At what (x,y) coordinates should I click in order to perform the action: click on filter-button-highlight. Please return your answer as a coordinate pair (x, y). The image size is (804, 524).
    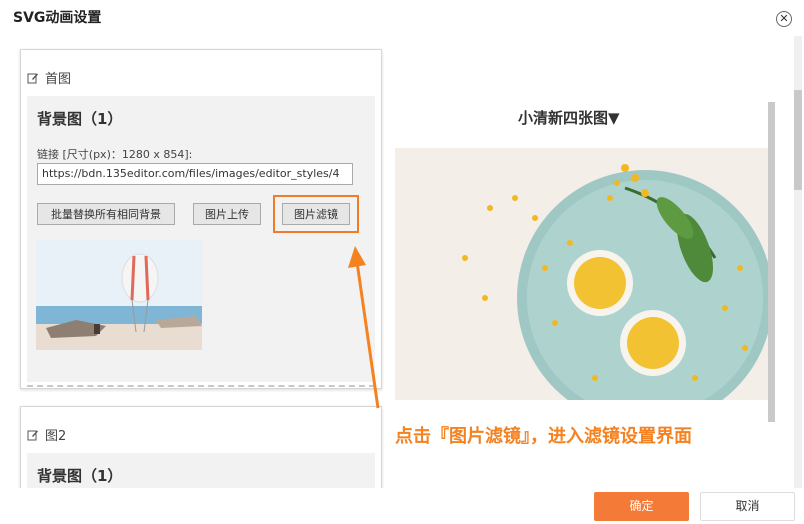
    Looking at the image, I should click on (316, 214).